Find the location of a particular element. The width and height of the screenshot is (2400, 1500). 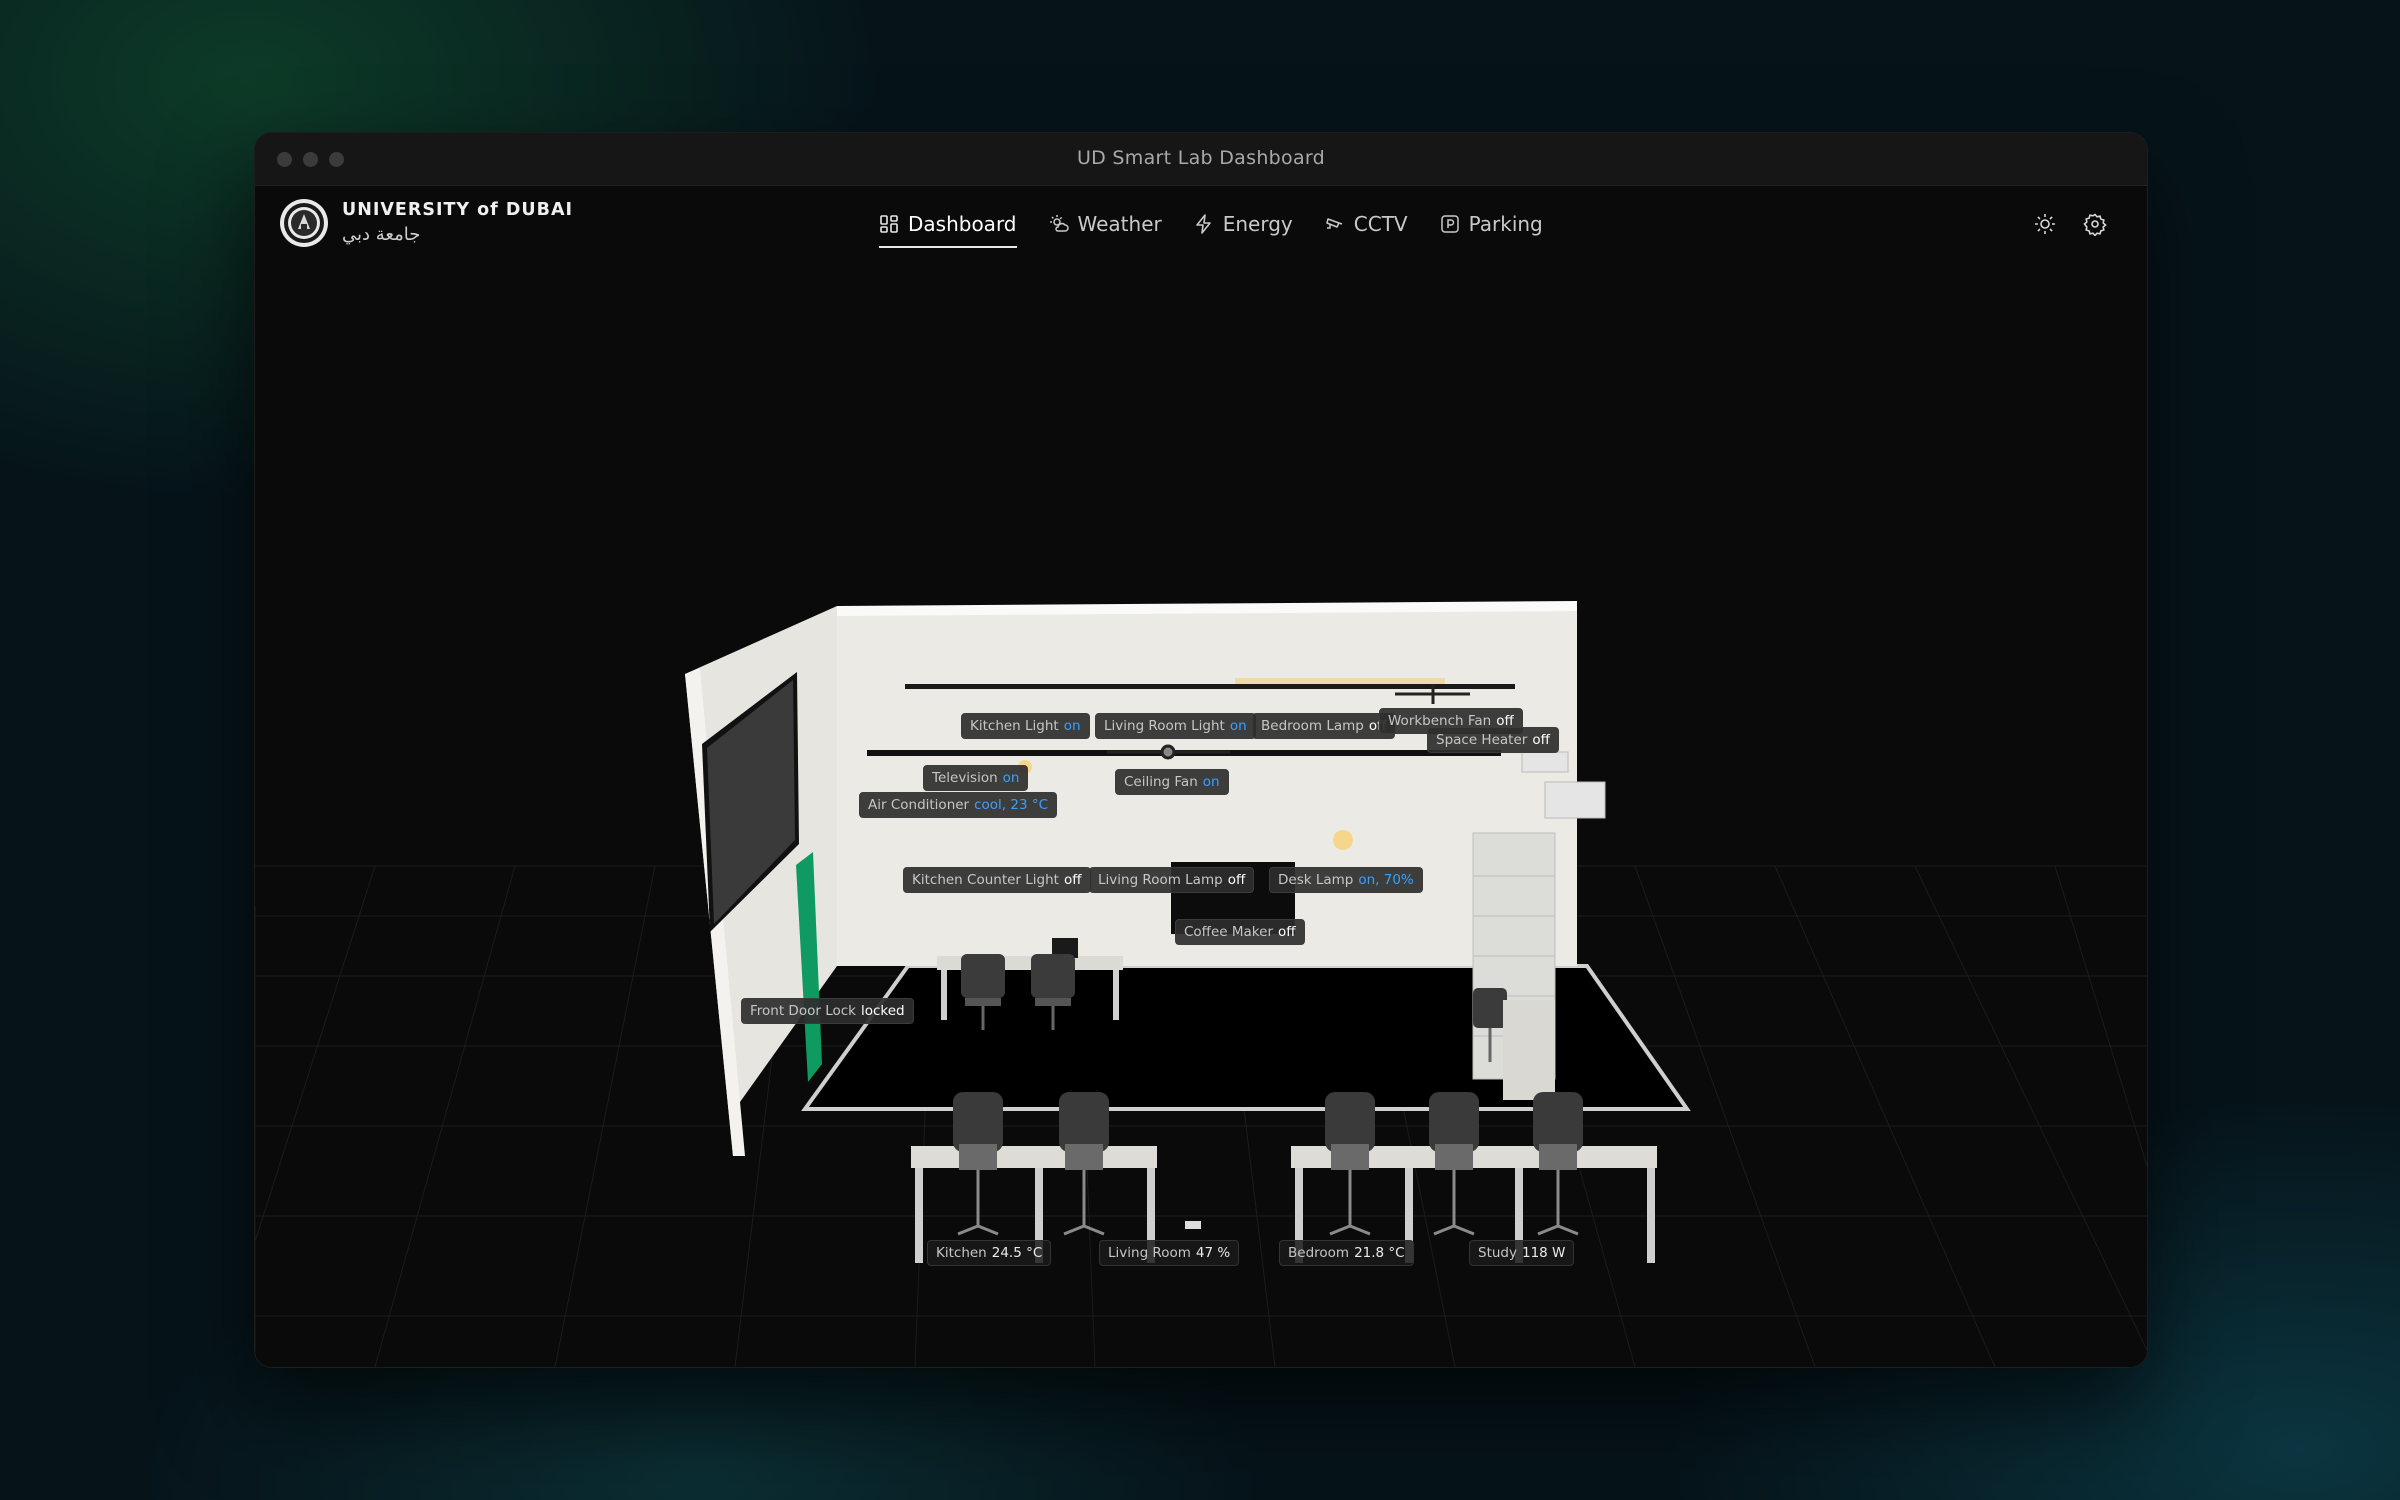

device-label-living-room-light: Living Room Light on is located at coordinates (1175, 726).